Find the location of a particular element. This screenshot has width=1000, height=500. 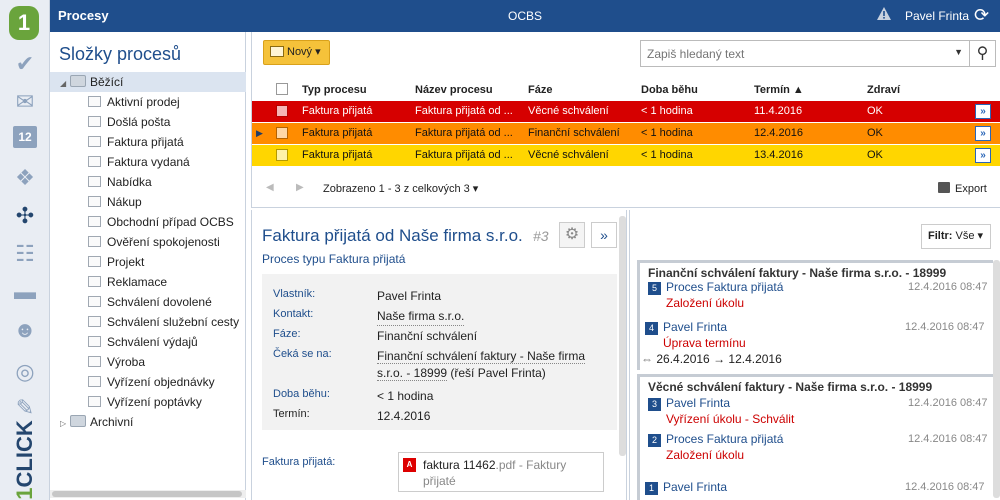

user-name: Pavel Frinta is located at coordinates (937, 16).